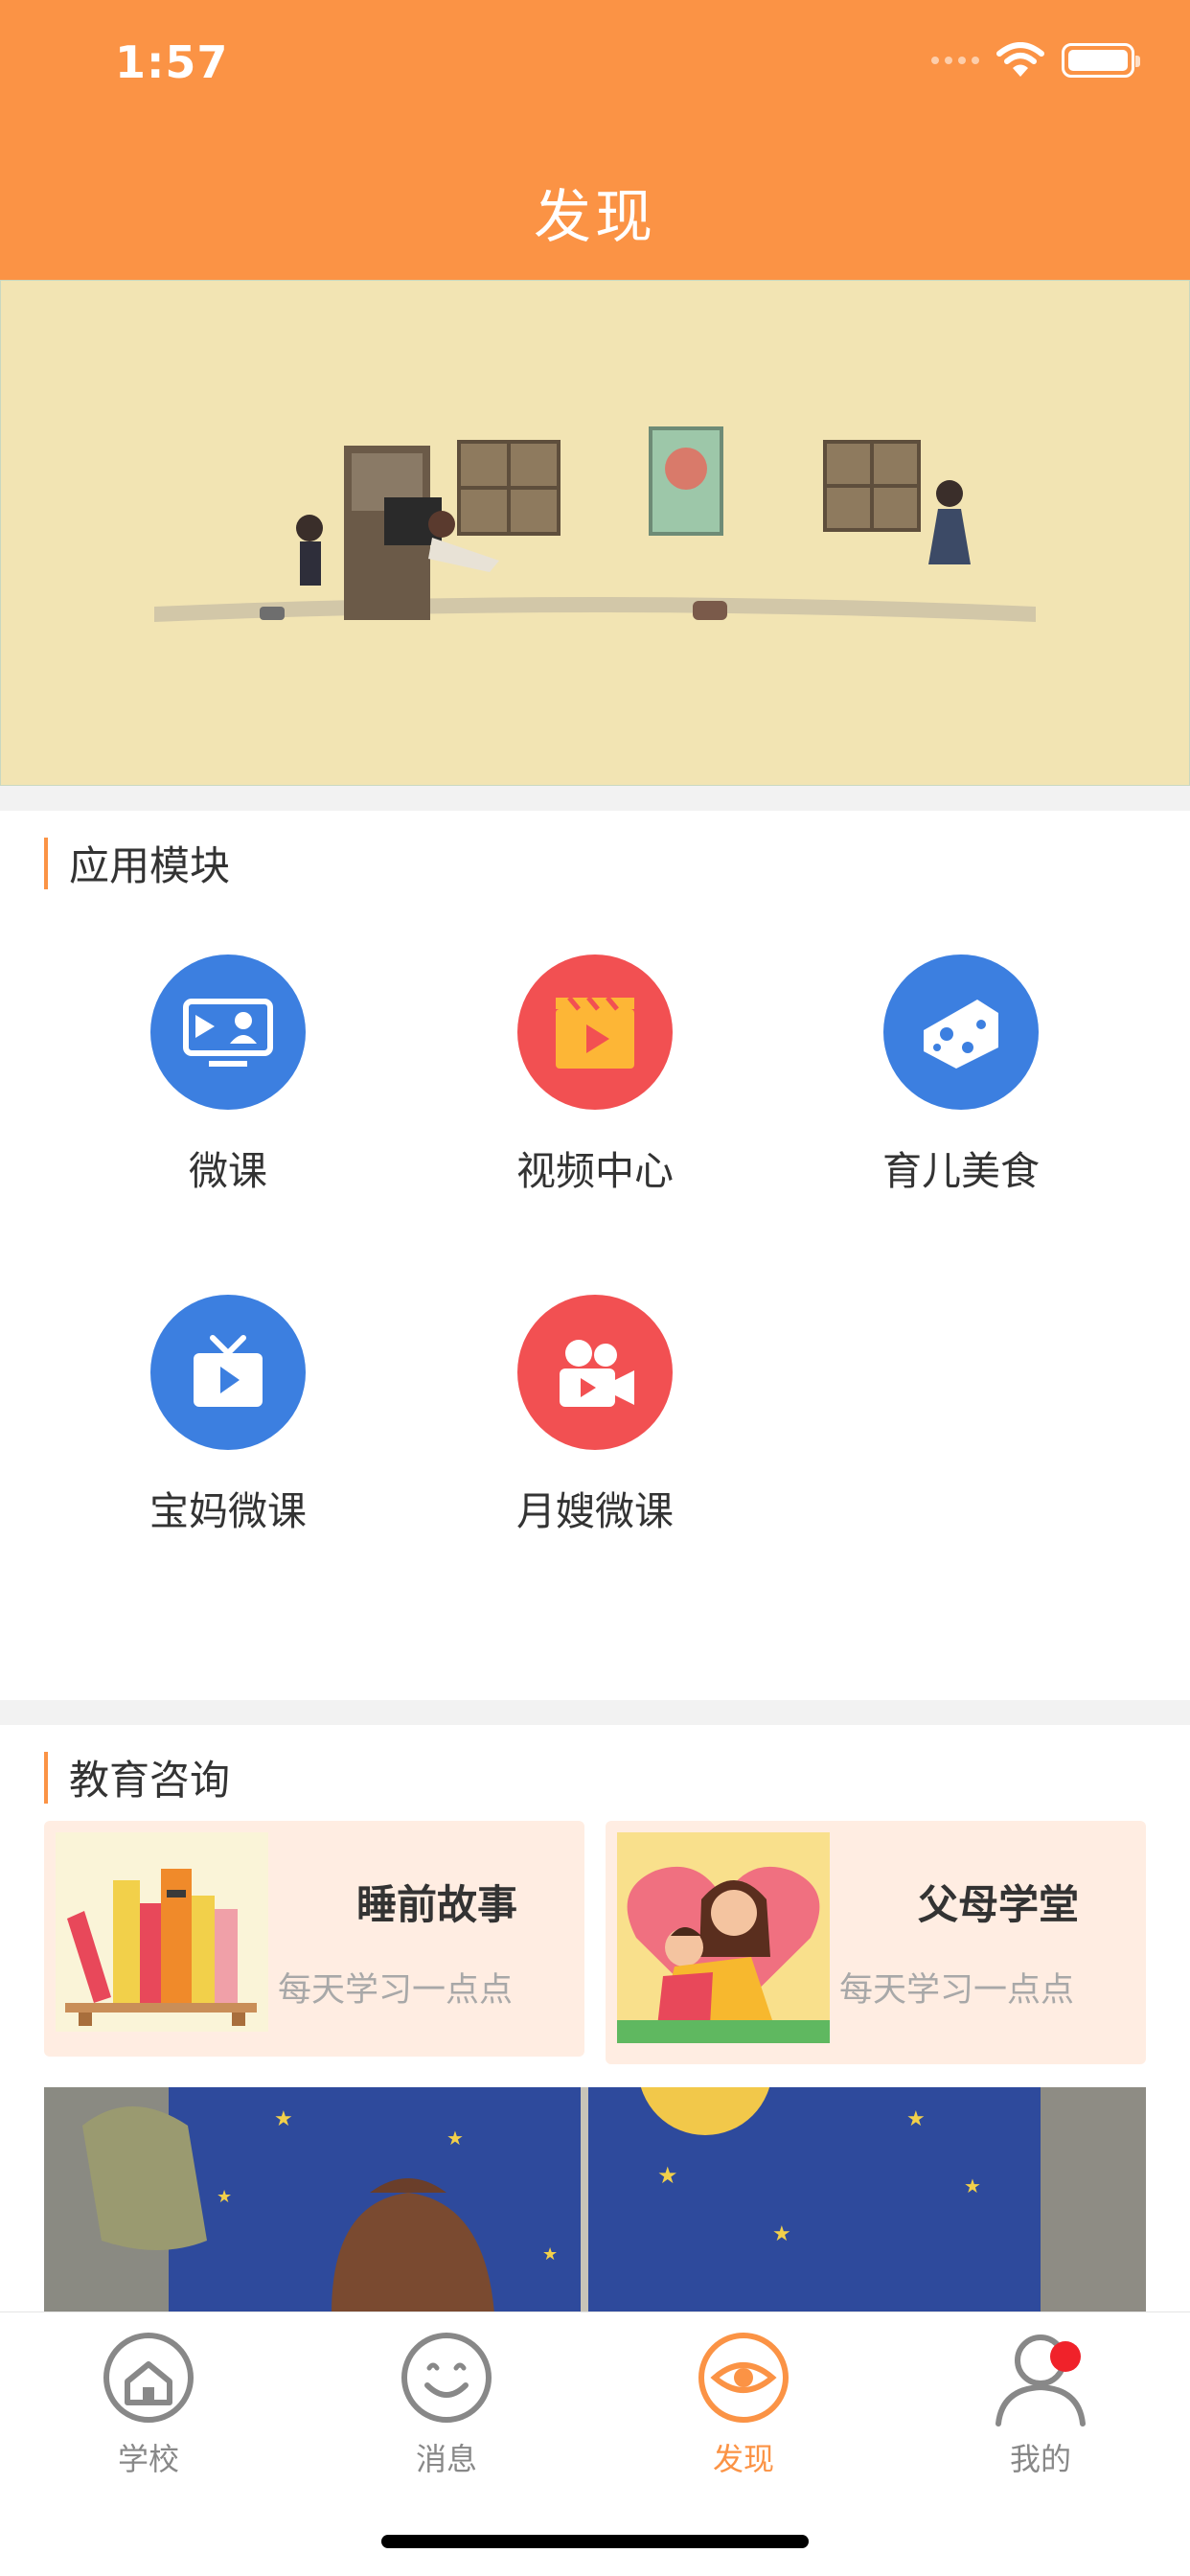  What do you see at coordinates (150, 1780) in the screenshot?
I see `consult-section-title: 教育咨询` at bounding box center [150, 1780].